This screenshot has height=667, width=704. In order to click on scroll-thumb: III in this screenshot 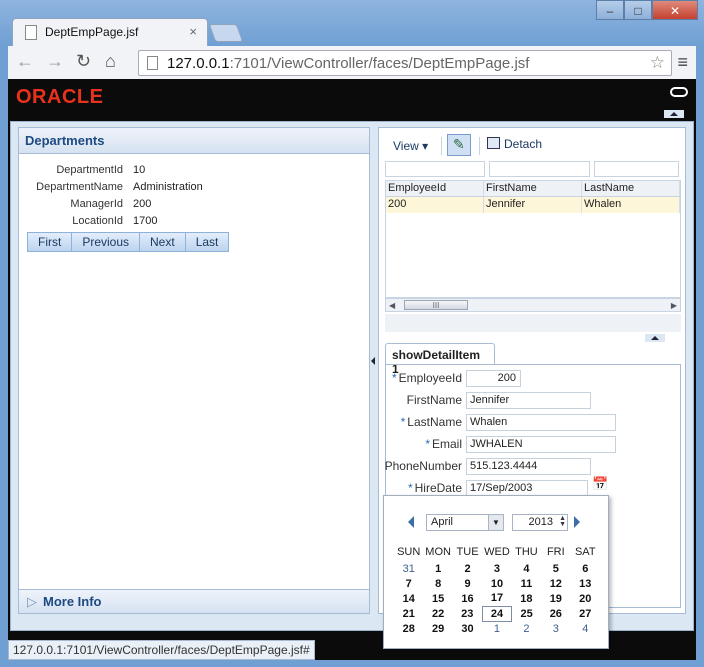, I will do `click(436, 305)`.